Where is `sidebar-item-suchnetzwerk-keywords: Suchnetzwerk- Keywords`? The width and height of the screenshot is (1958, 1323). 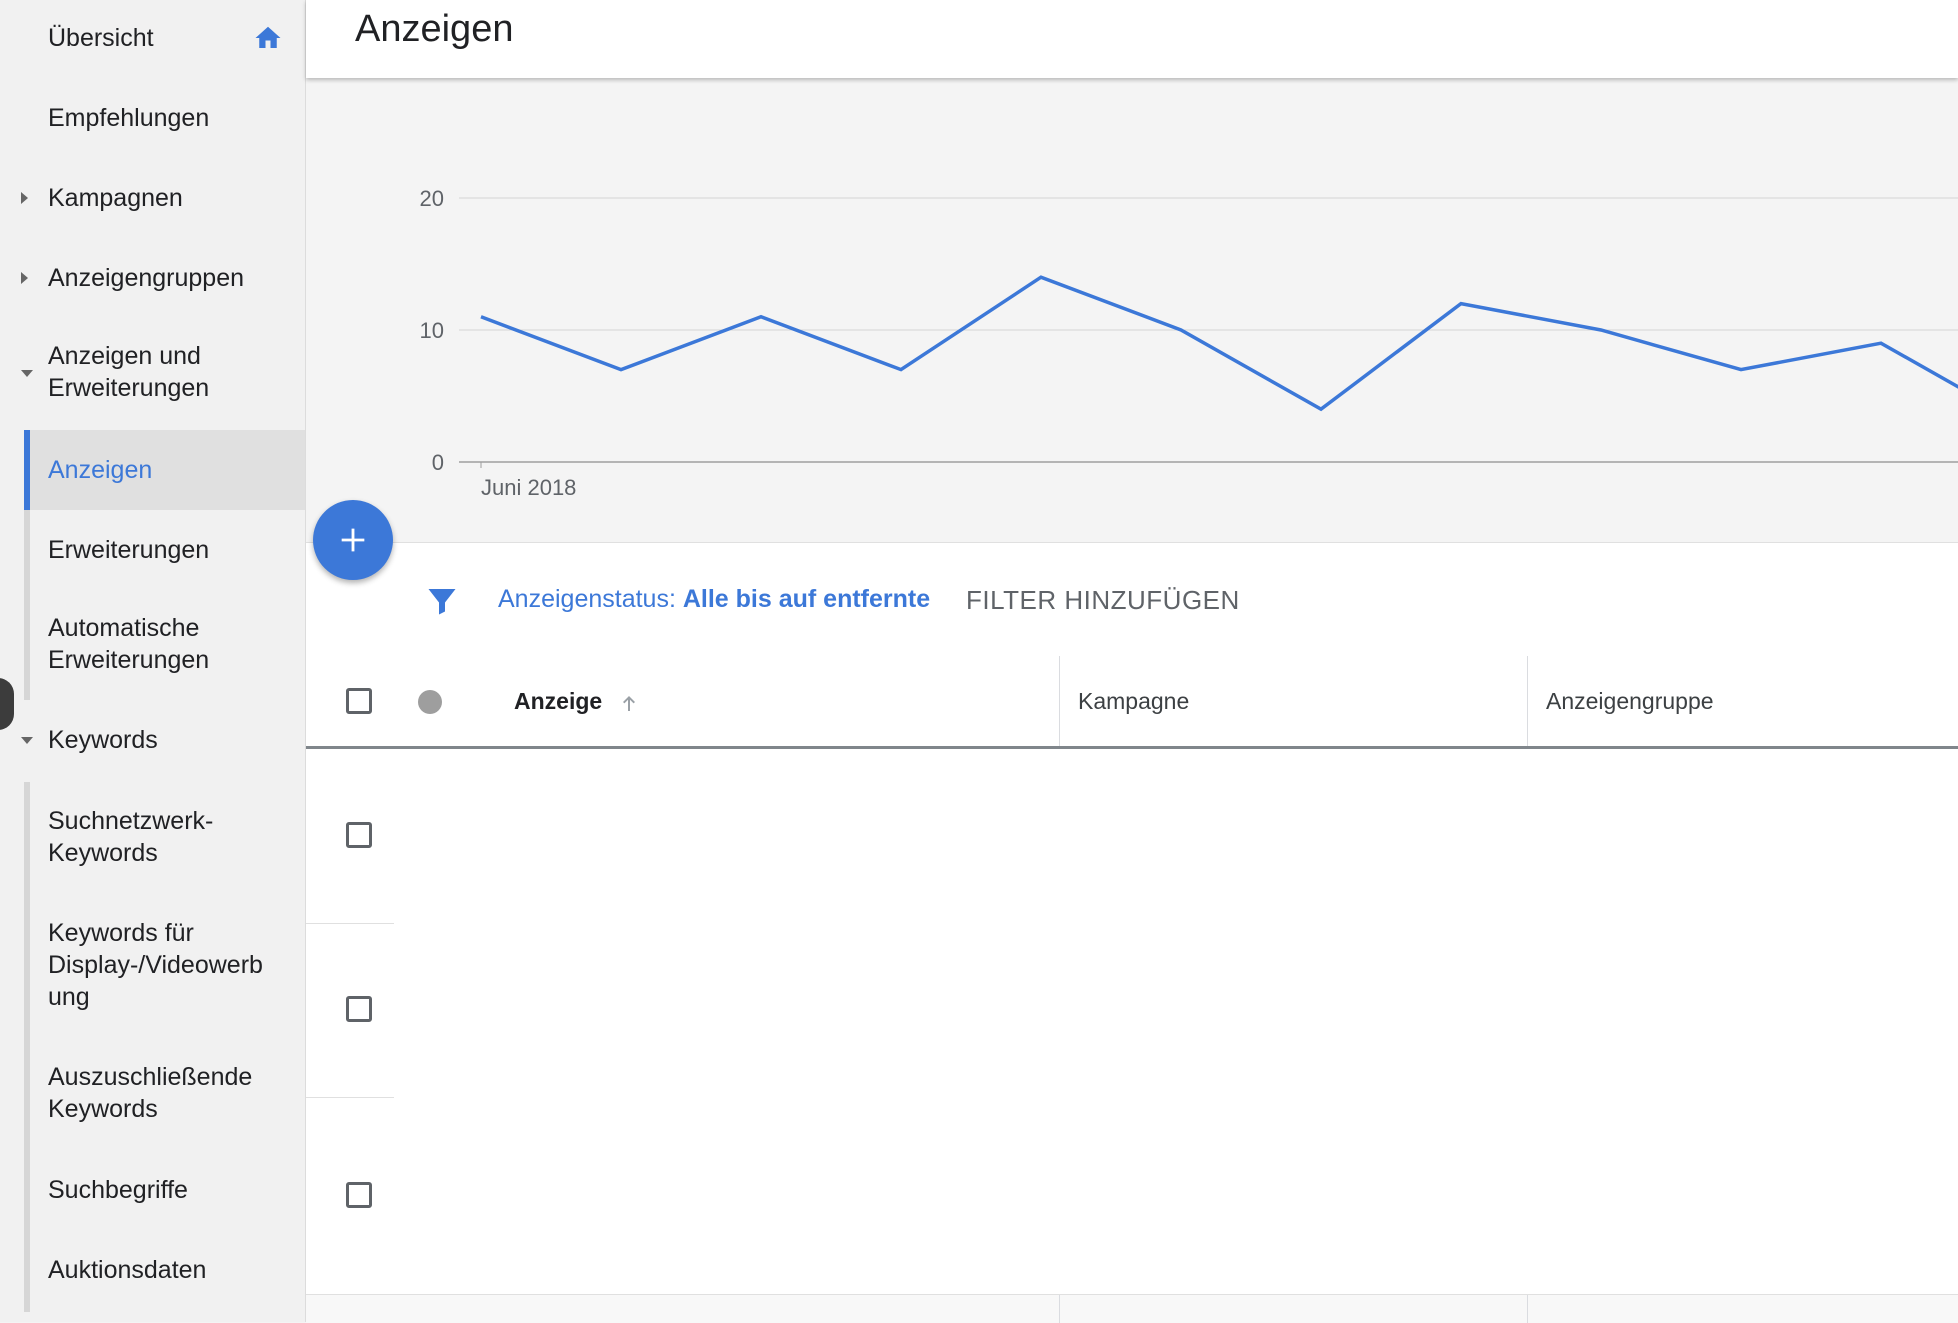 sidebar-item-suchnetzwerk-keywords: Suchnetzwerk- Keywords is located at coordinates (152, 838).